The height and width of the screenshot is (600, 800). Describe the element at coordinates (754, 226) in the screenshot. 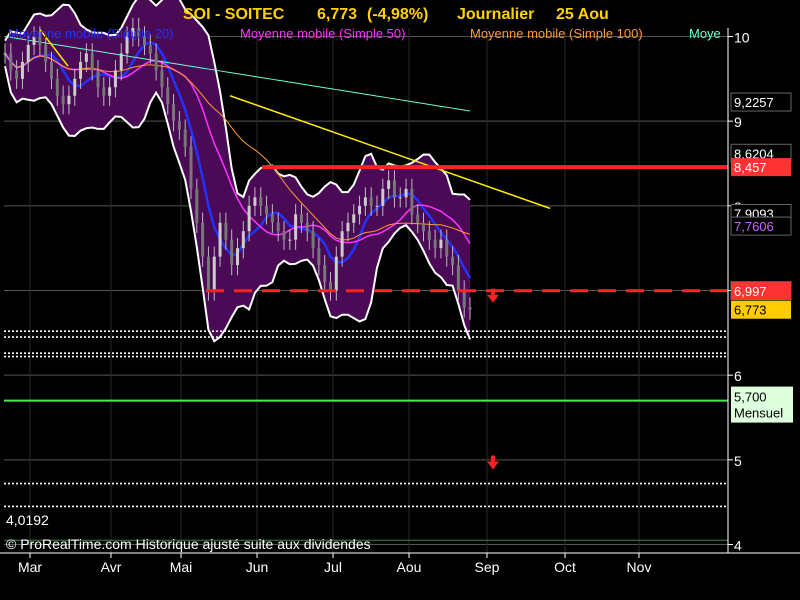

I see `price-tag-label: 7,7606` at that location.